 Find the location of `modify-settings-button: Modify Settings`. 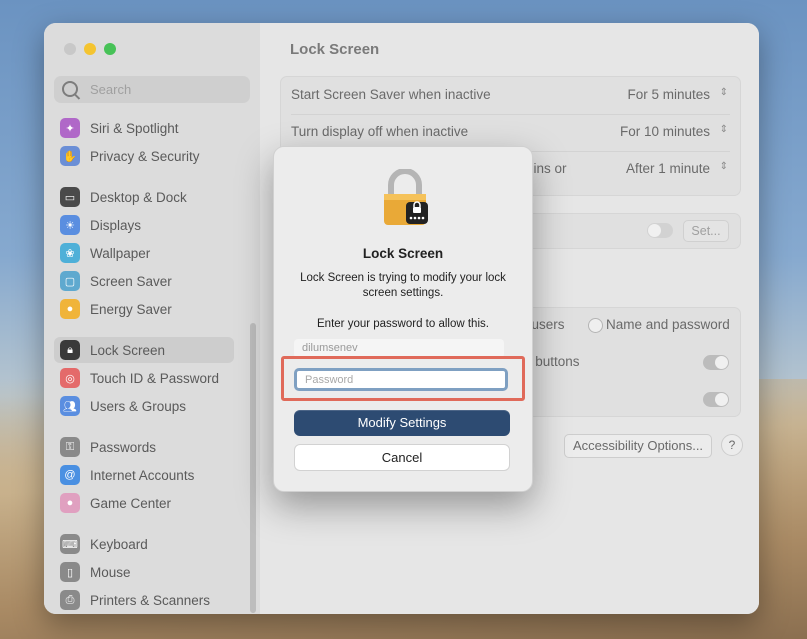

modify-settings-button: Modify Settings is located at coordinates (402, 423).